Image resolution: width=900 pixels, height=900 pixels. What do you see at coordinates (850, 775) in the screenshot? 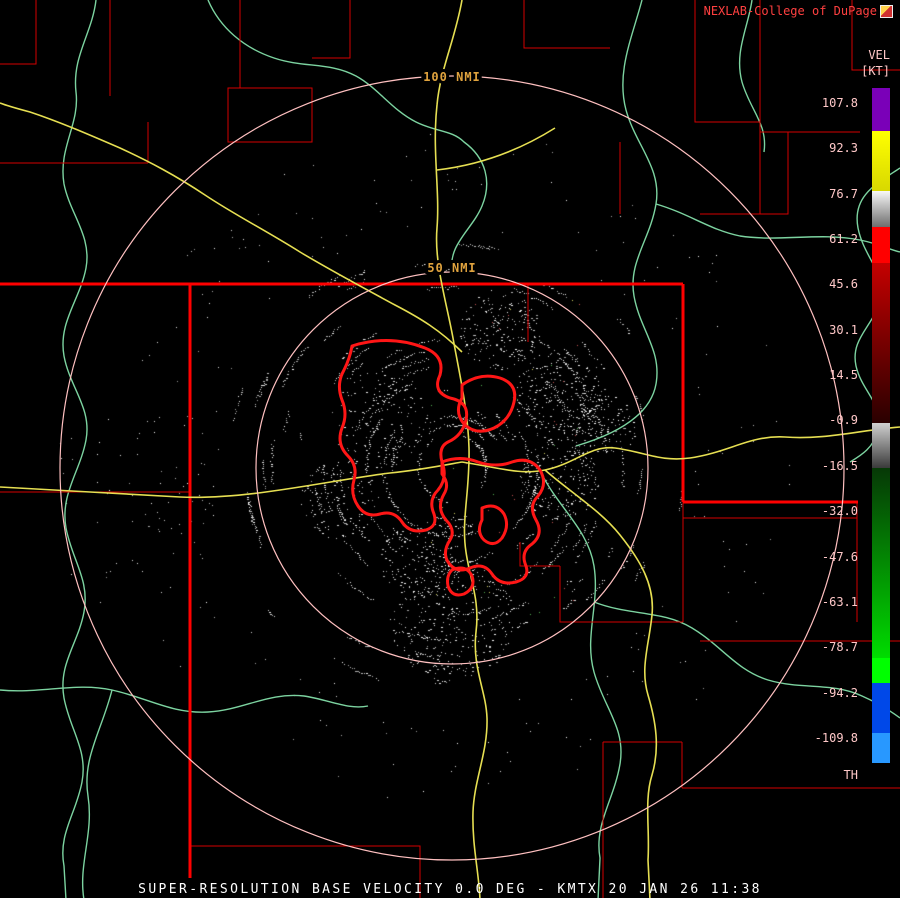
I see `legend-threshold-label: TH` at bounding box center [850, 775].